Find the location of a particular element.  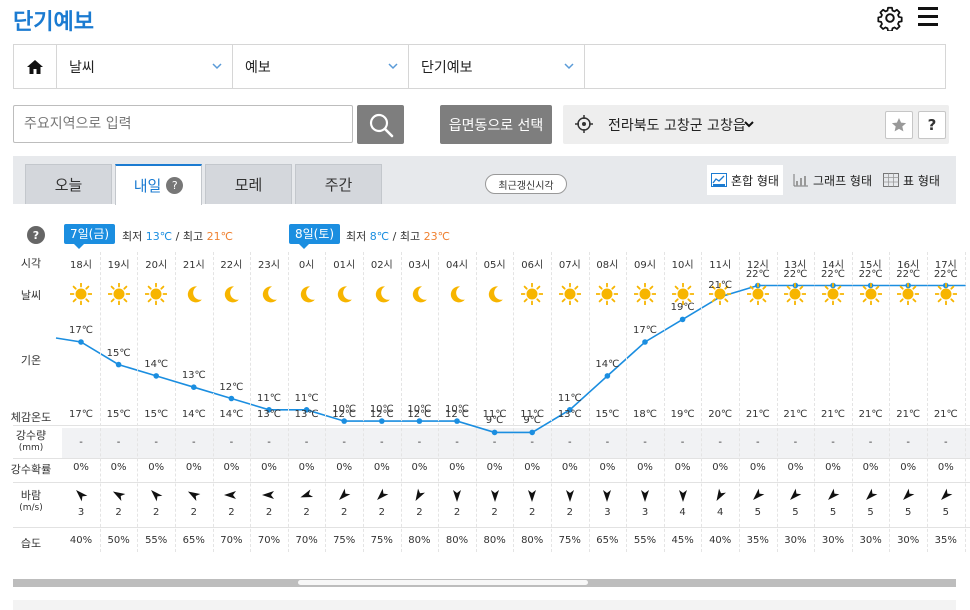

tab-label: 주간 is located at coordinates (338, 185).